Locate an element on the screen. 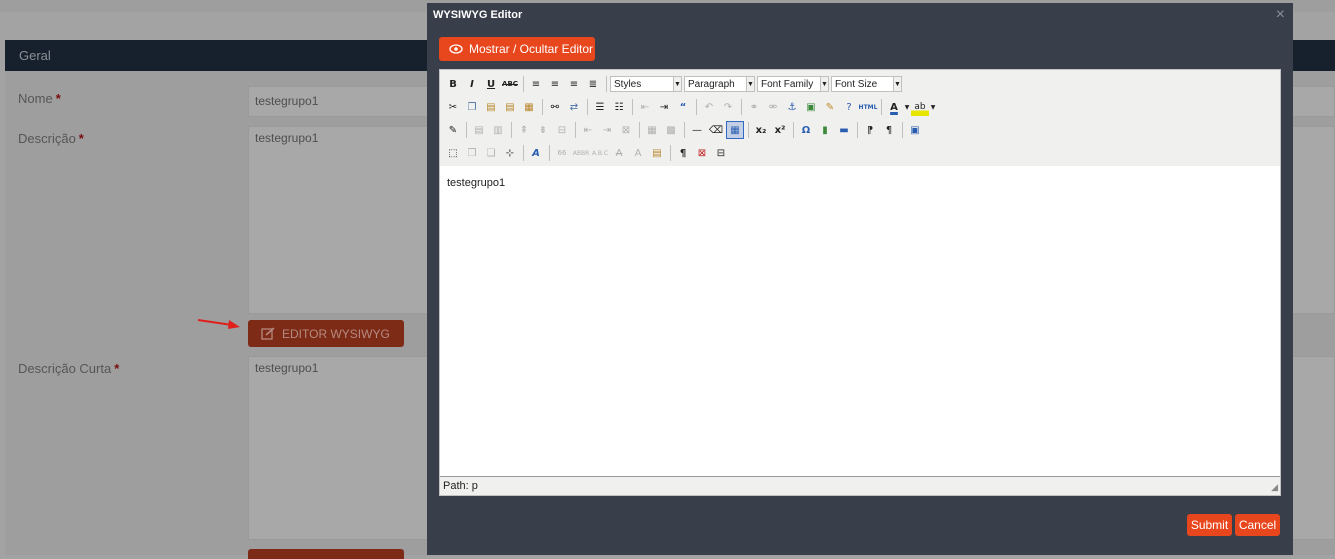 The image size is (1335, 559). help-icon: ? is located at coordinates (849, 107).